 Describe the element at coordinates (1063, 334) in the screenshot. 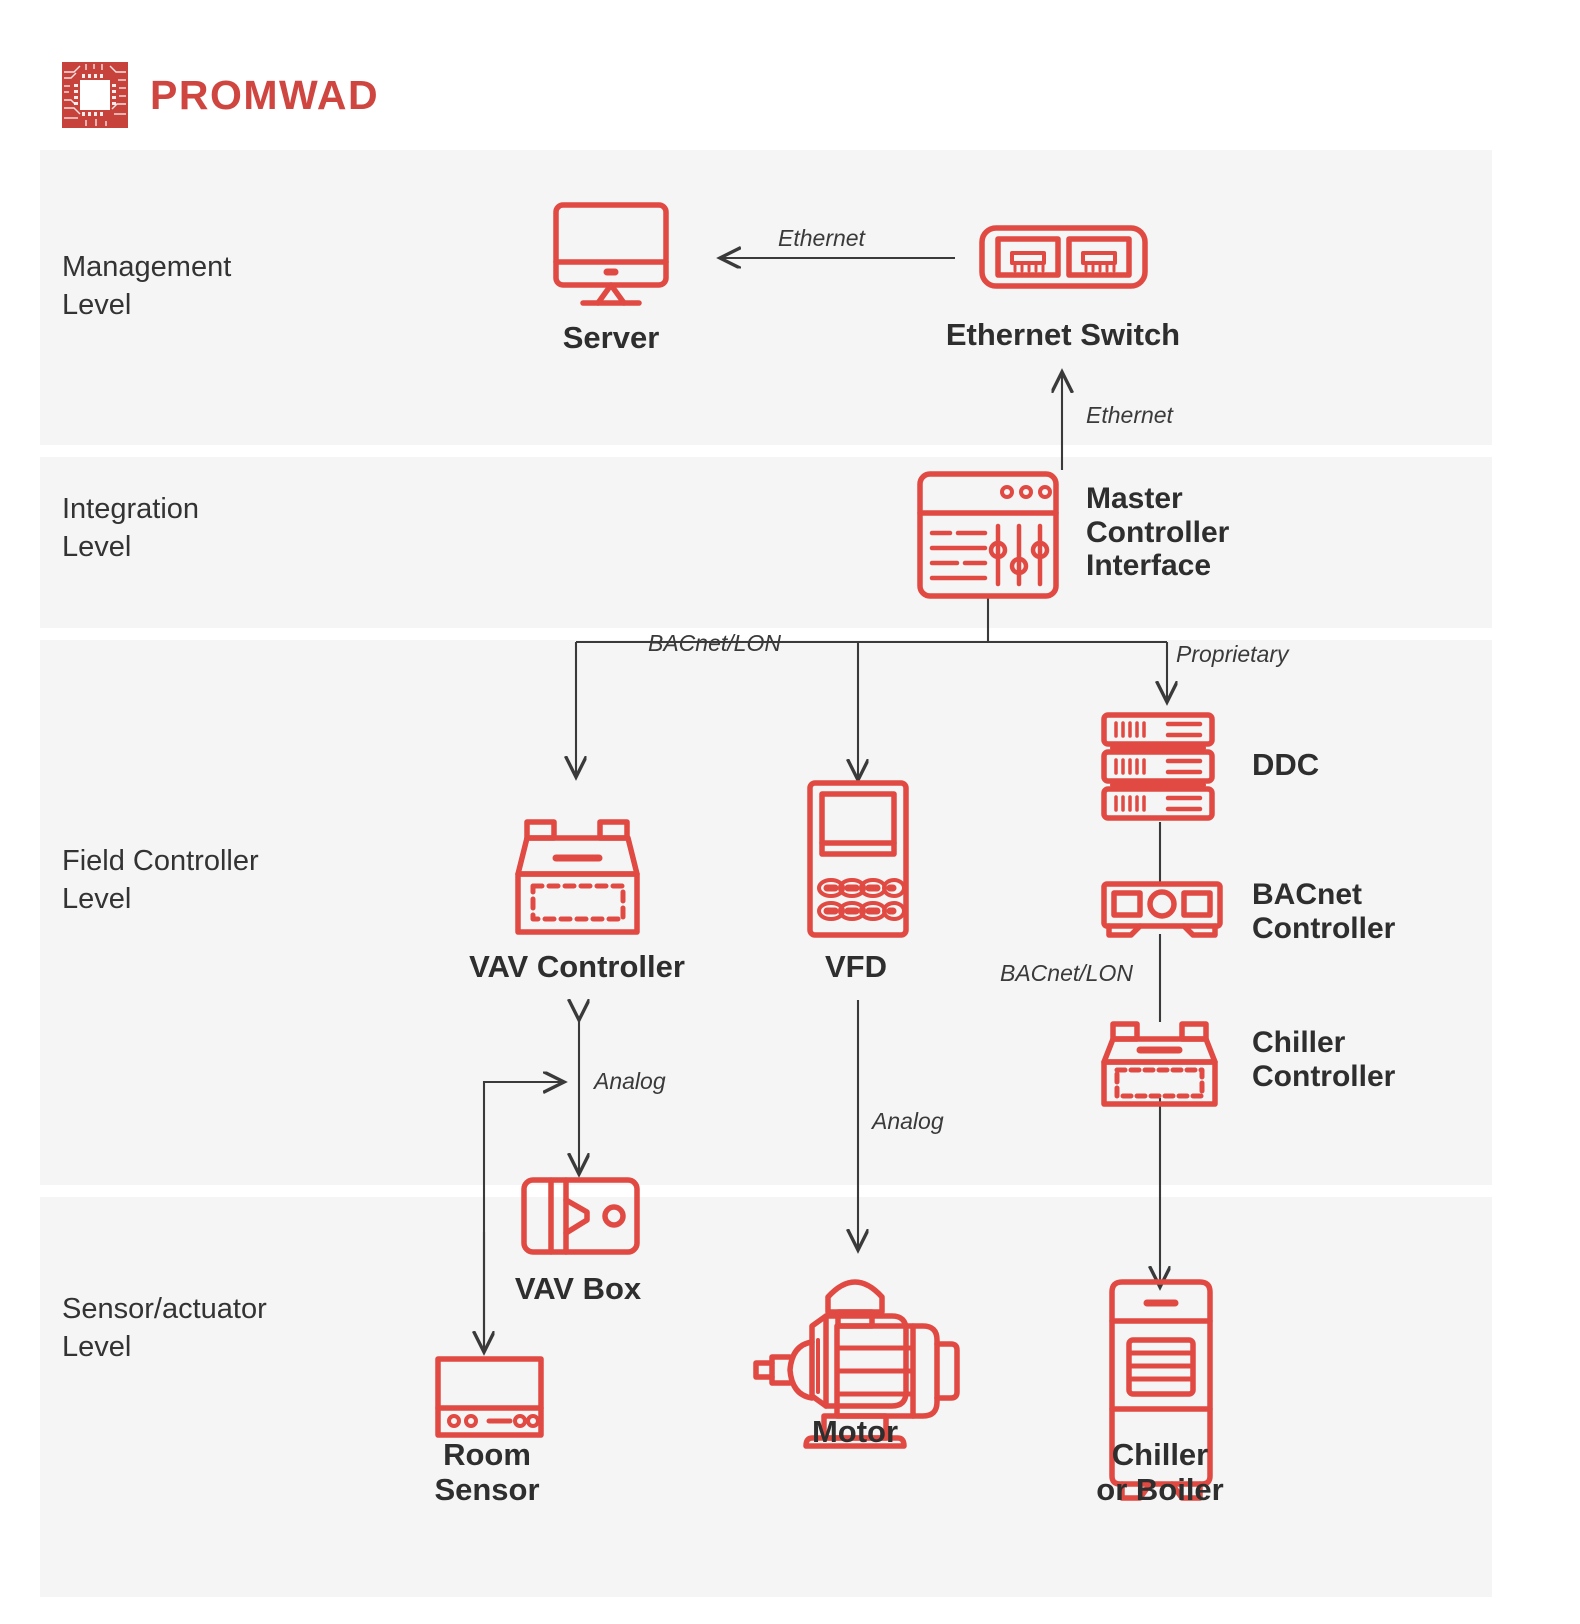

I see `node-label-ethernet-switch: Ethernet Switch` at that location.